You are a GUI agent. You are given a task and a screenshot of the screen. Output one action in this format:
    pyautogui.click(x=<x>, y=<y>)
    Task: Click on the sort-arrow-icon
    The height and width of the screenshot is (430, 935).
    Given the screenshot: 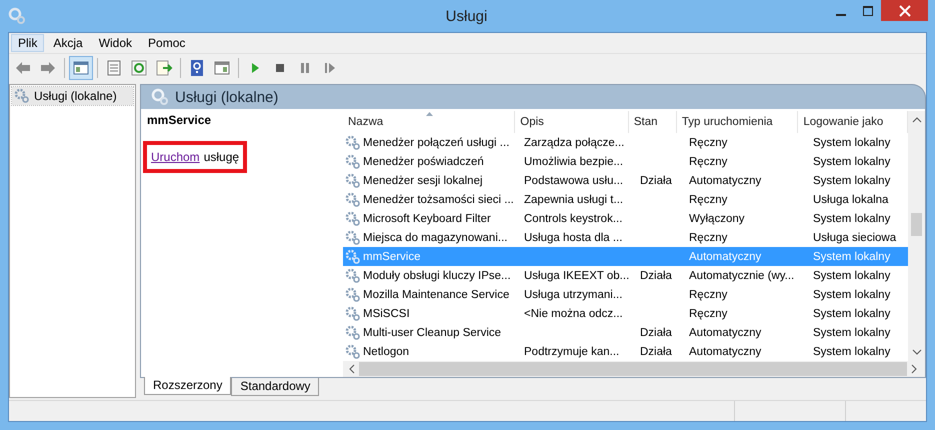 What is the action you would take?
    pyautogui.click(x=429, y=114)
    